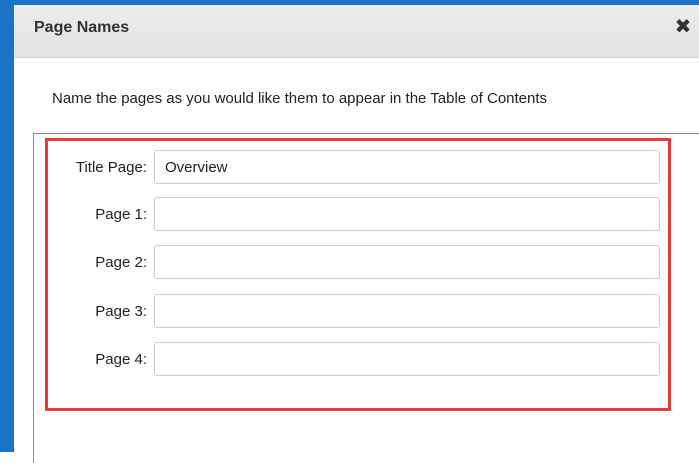  I want to click on field-row-page-2: Page 2:, so click(356, 262).